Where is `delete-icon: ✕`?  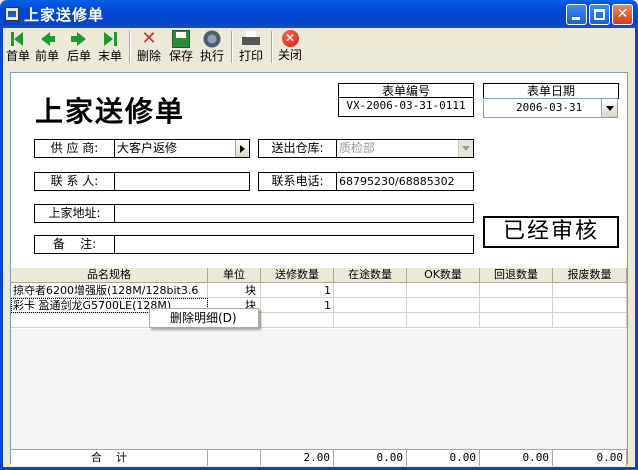
delete-icon: ✕ is located at coordinates (149, 38).